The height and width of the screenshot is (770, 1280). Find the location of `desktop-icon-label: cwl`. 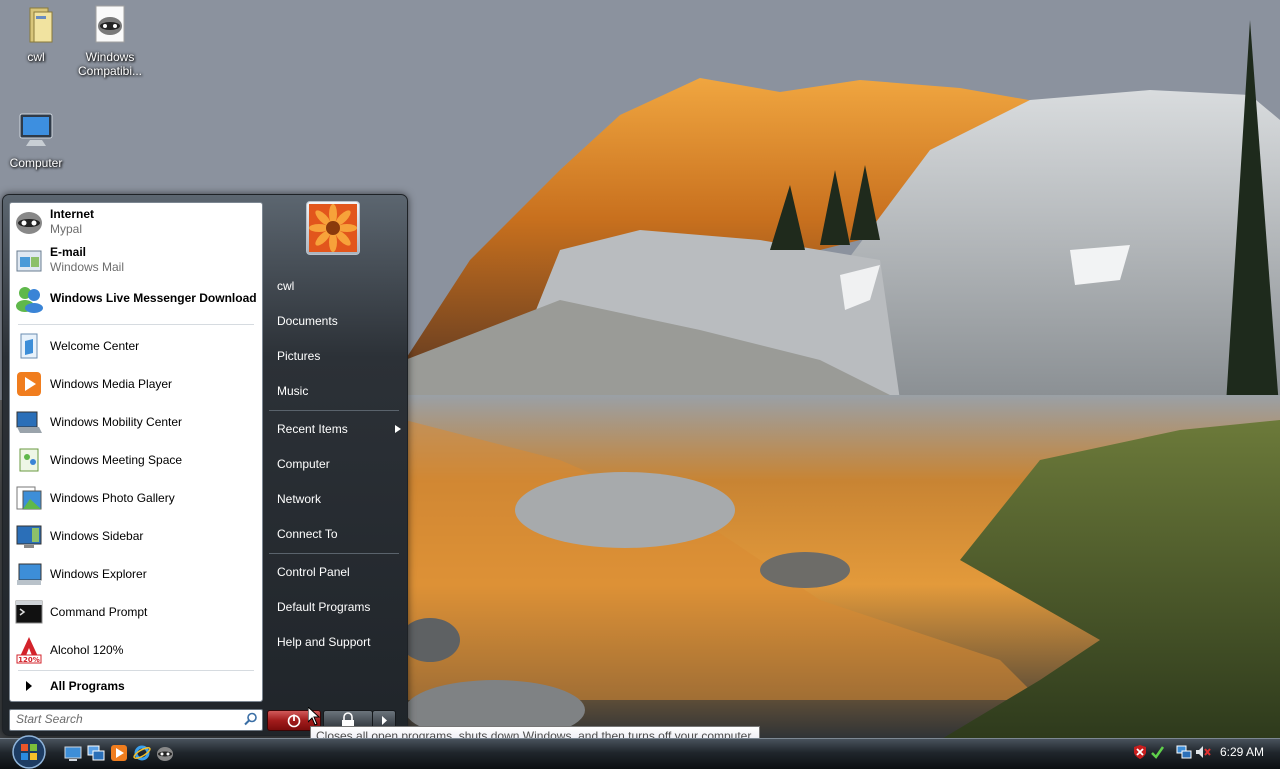

desktop-icon-label: cwl is located at coordinates (36, 57).